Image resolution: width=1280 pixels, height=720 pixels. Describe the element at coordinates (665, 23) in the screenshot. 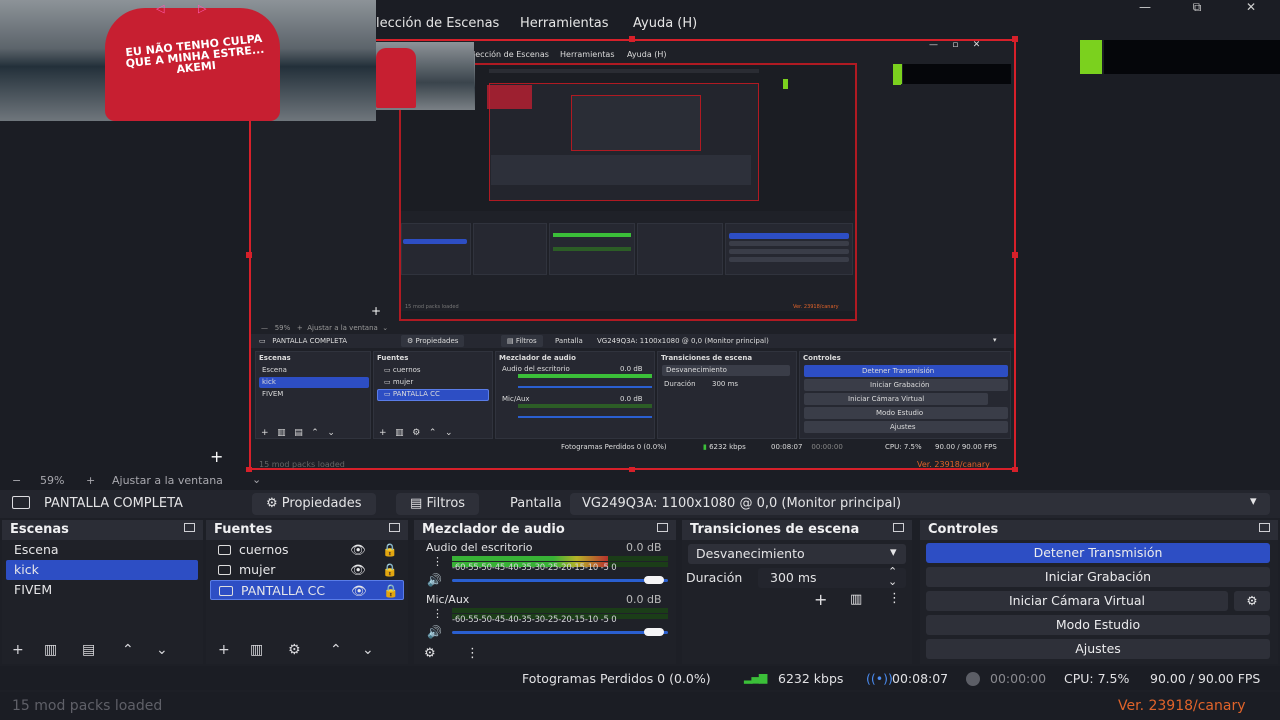

I see `menu-help: Ayuda (H)` at that location.